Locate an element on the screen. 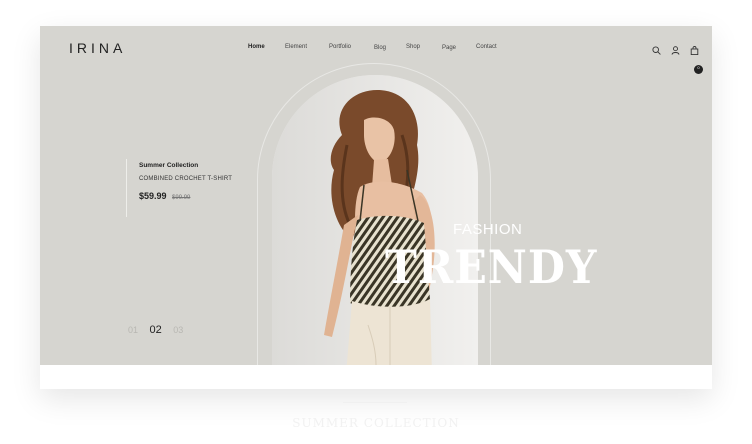 Image resolution: width=752 pixels, height=444 pixels. product-price: $59.99 is located at coordinates (153, 196).